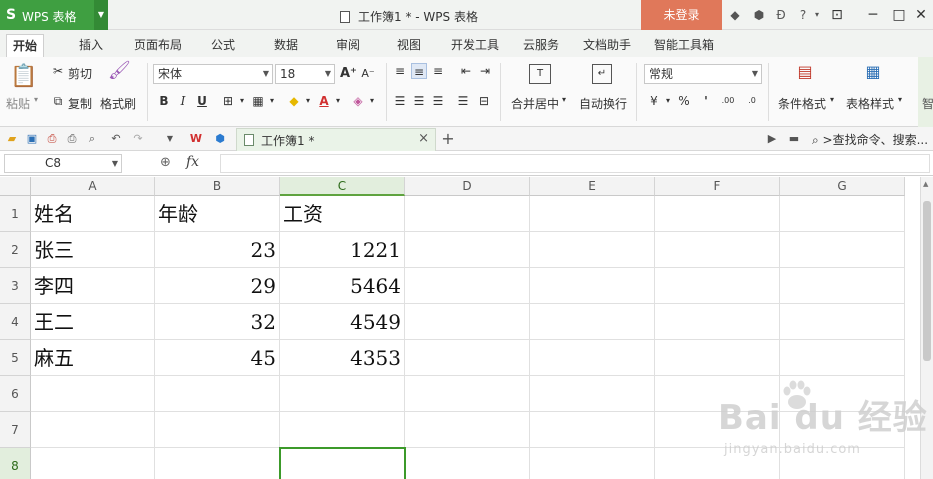  What do you see at coordinates (93, 186) in the screenshot?
I see `column-header-a: A` at bounding box center [93, 186].